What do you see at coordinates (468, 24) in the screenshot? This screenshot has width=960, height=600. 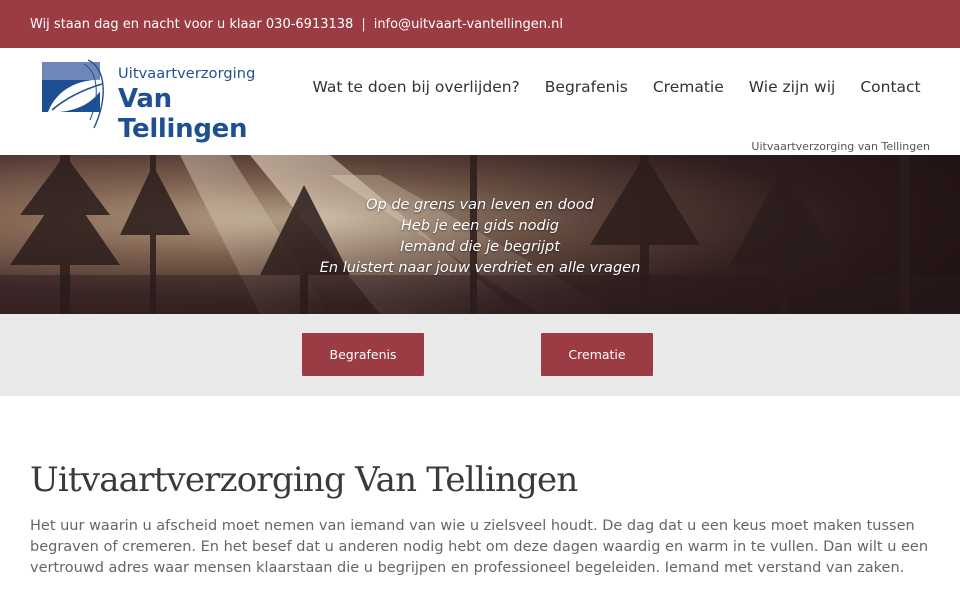 I see `email-link: info@uitvaart-vantellingen.nl` at bounding box center [468, 24].